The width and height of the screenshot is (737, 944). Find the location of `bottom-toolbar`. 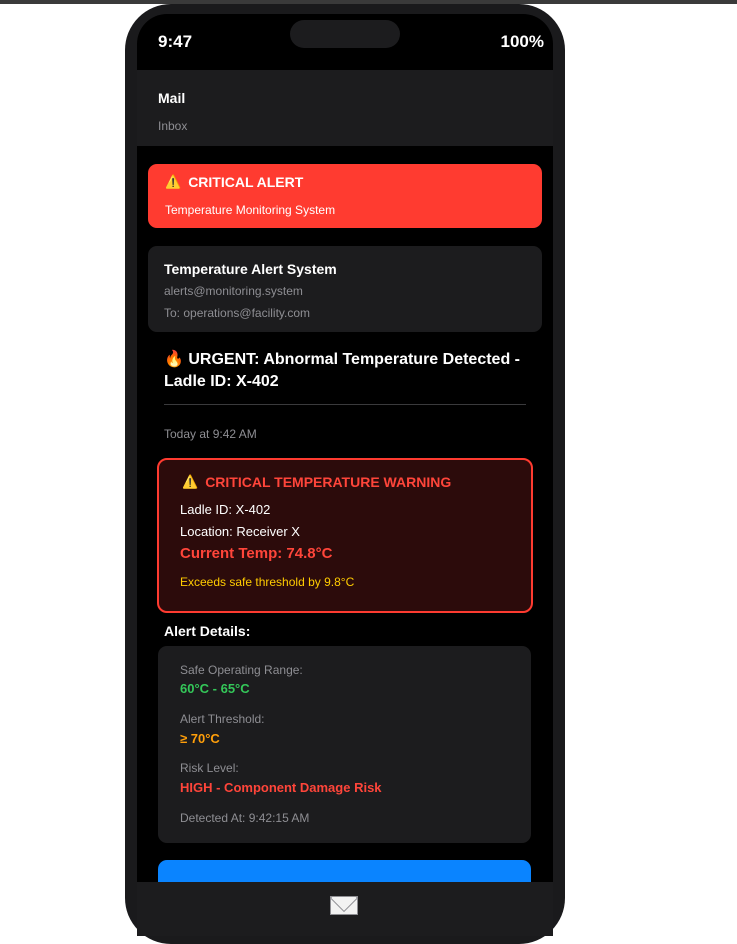

bottom-toolbar is located at coordinates (345, 909).